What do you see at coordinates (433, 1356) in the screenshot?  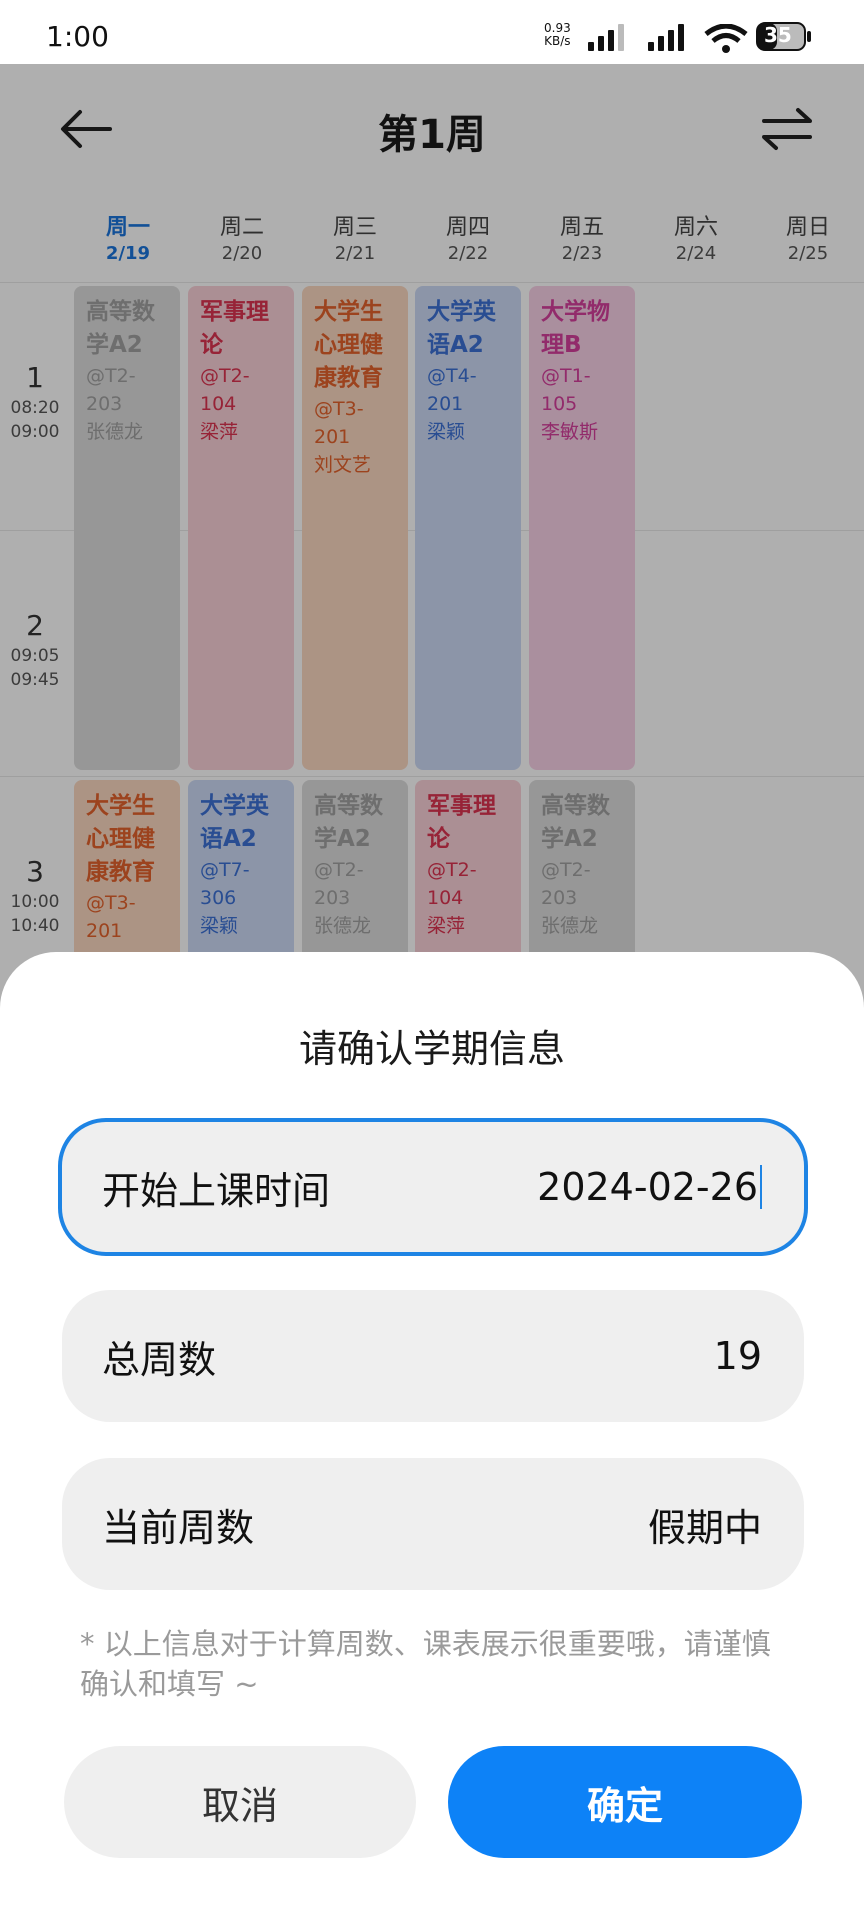 I see `total-weeks-field: 总周数 19` at bounding box center [433, 1356].